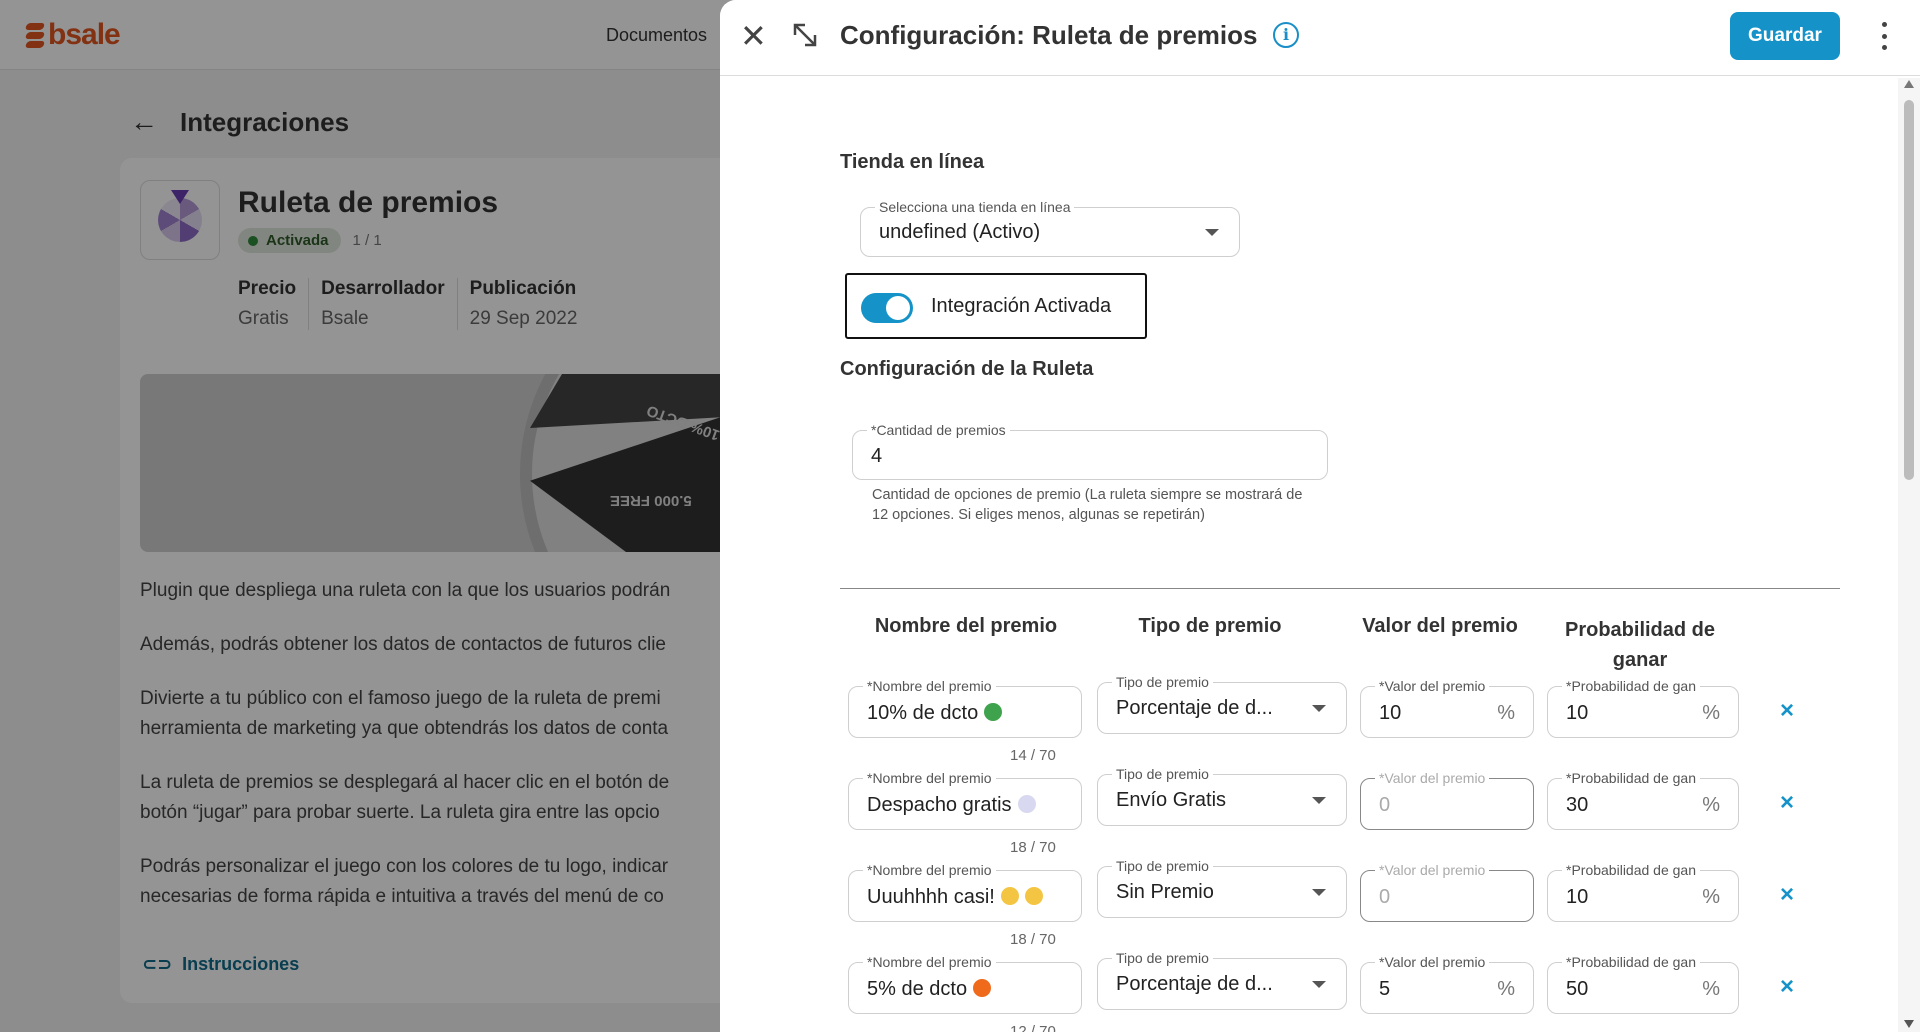 The width and height of the screenshot is (1920, 1032). What do you see at coordinates (1021, 306) in the screenshot?
I see `toggle-label: Integración Activada` at bounding box center [1021, 306].